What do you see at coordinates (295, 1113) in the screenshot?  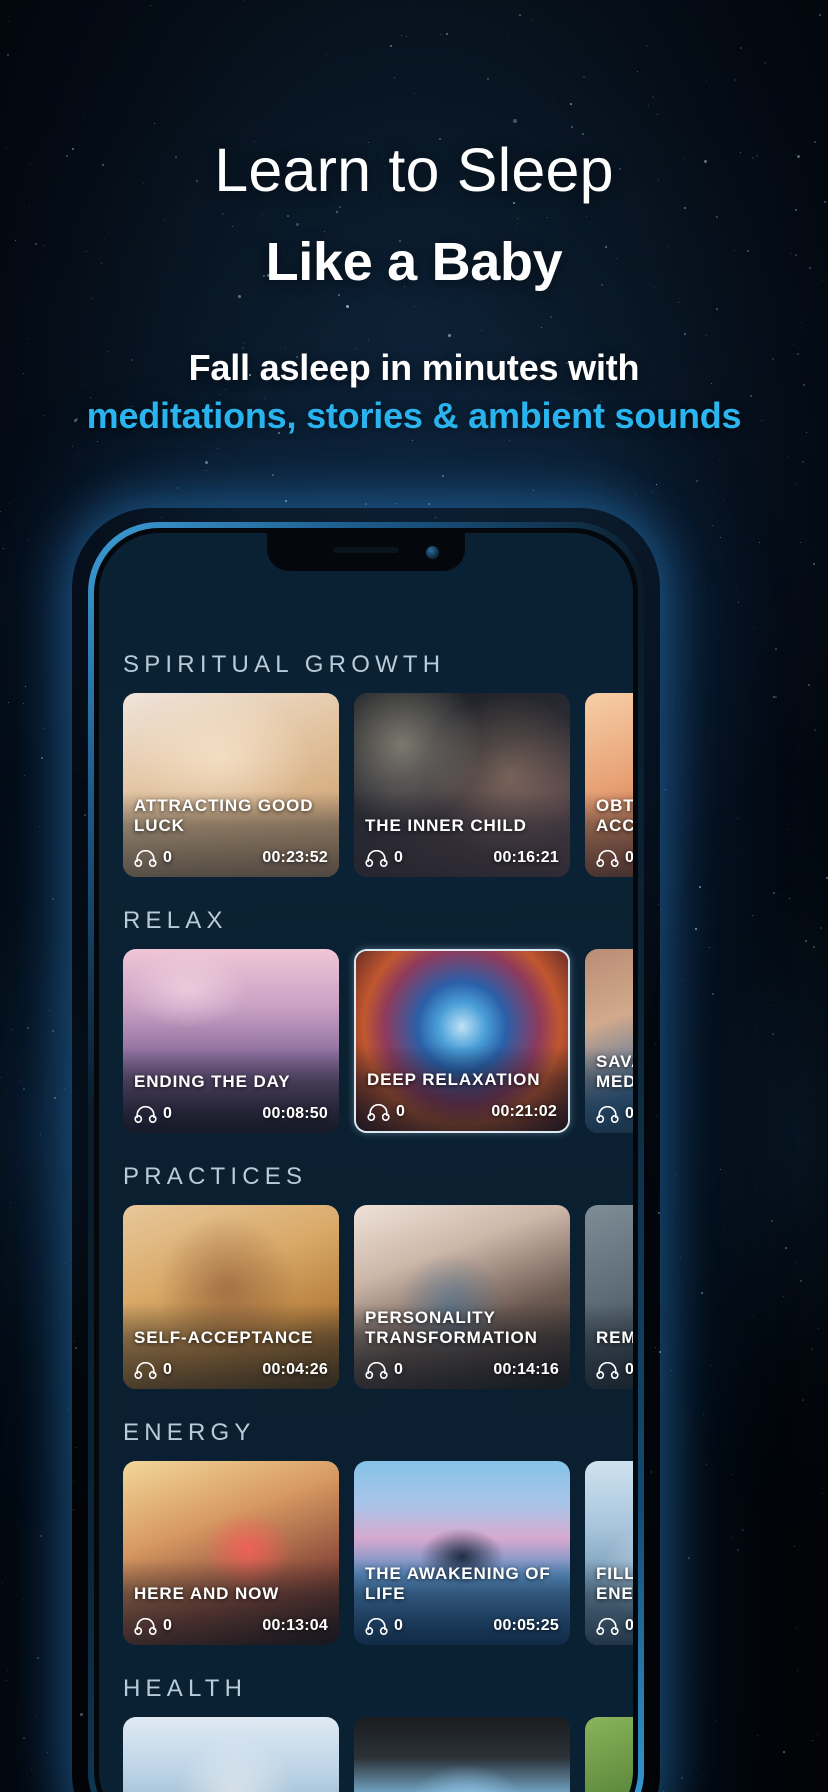 I see `card-duration: 00:08:50` at bounding box center [295, 1113].